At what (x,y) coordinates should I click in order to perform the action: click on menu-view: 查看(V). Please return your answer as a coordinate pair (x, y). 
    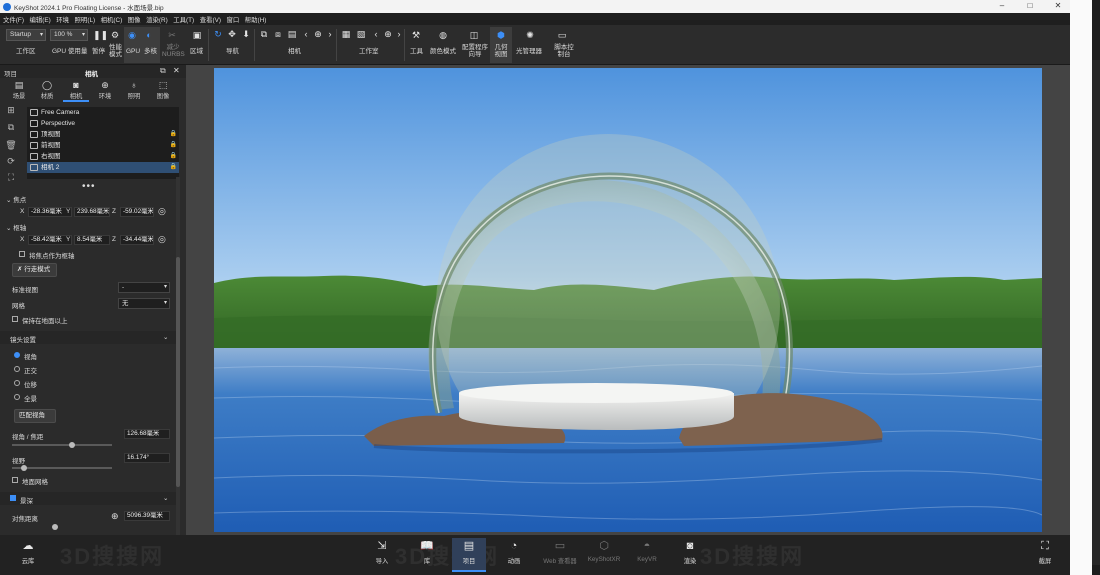
    Looking at the image, I should click on (210, 19).